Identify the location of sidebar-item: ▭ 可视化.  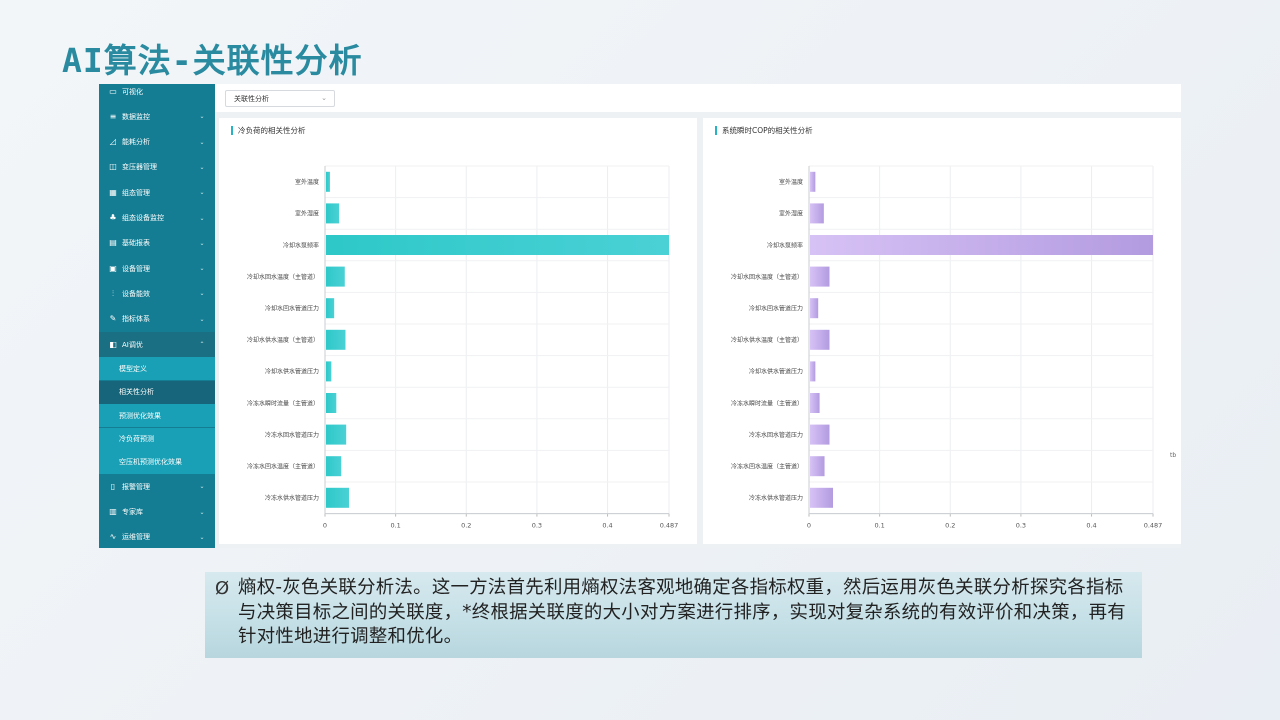
(157, 94).